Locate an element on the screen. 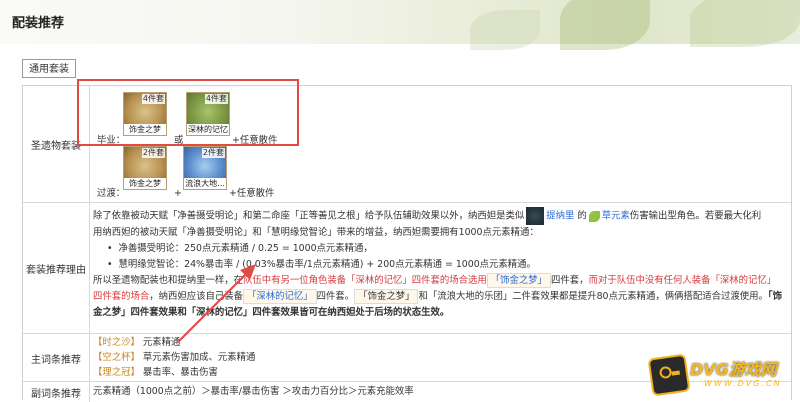 This screenshot has height=402, width=800. watermark: DVG游戏网 WWW.DVG.CN is located at coordinates (721, 375).